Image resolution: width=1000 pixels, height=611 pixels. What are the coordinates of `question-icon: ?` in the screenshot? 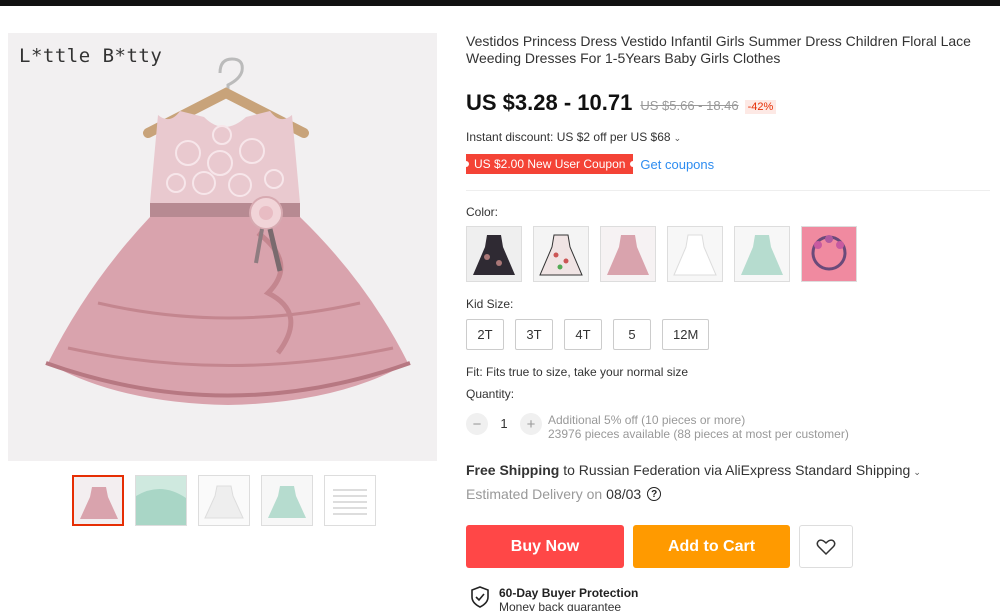 It's located at (654, 494).